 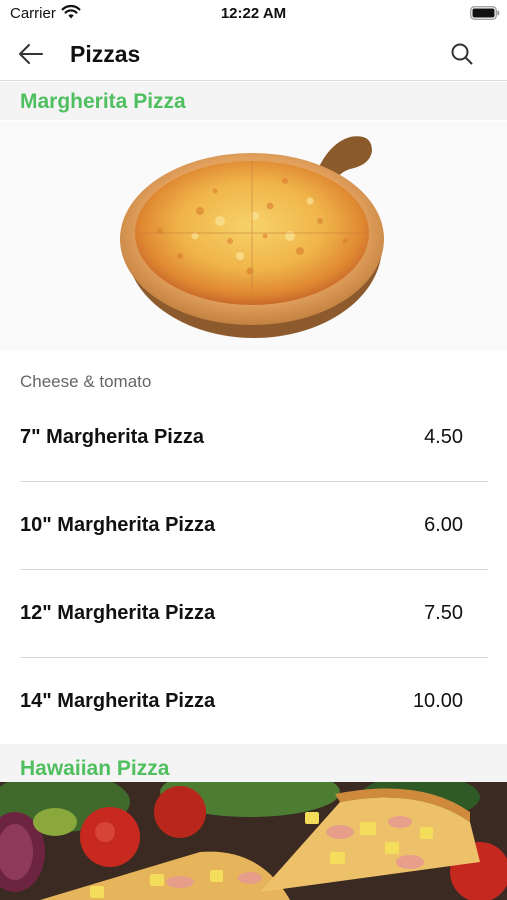 I want to click on menu-item-10-margherita: 10" Margherita Pizza 6.00, so click(x=254, y=526).